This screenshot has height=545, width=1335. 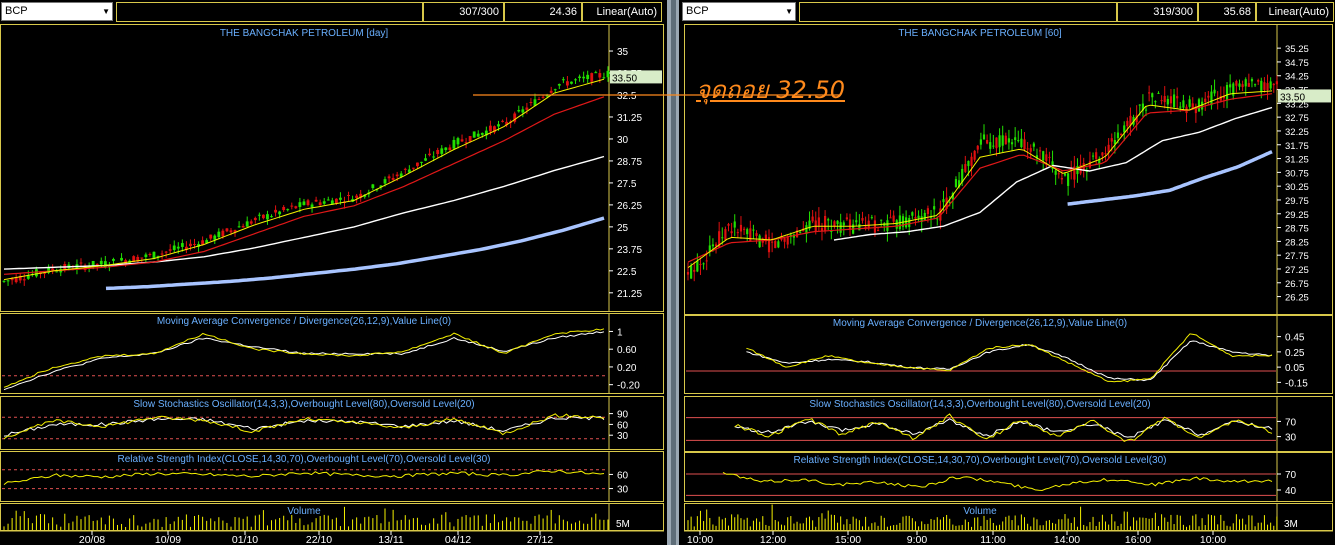 I want to click on right-x-tick-label: 12:00, so click(x=773, y=539).